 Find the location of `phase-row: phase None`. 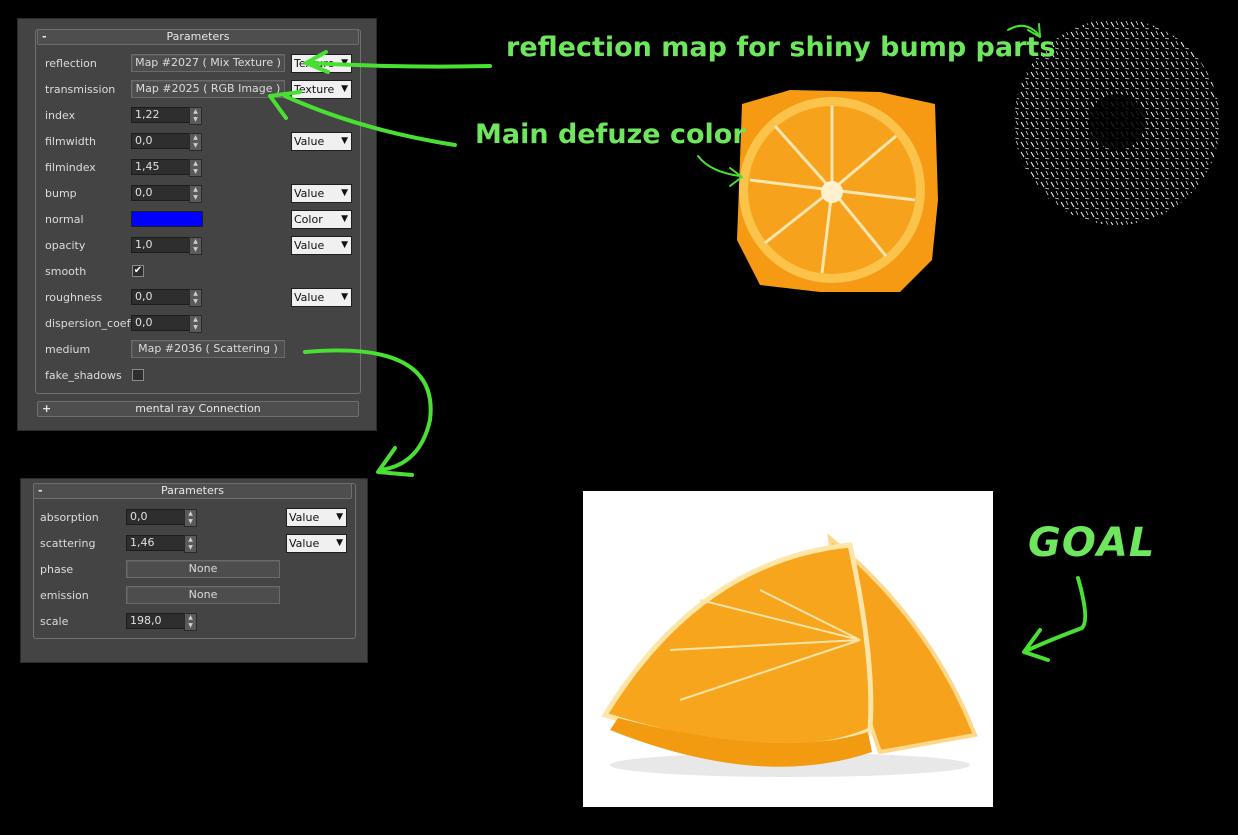

phase-row: phase None is located at coordinates (195, 570).